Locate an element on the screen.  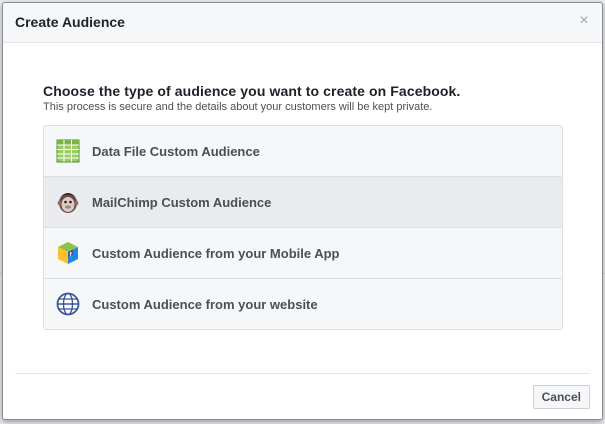
cancel-button: Cancel is located at coordinates (561, 397).